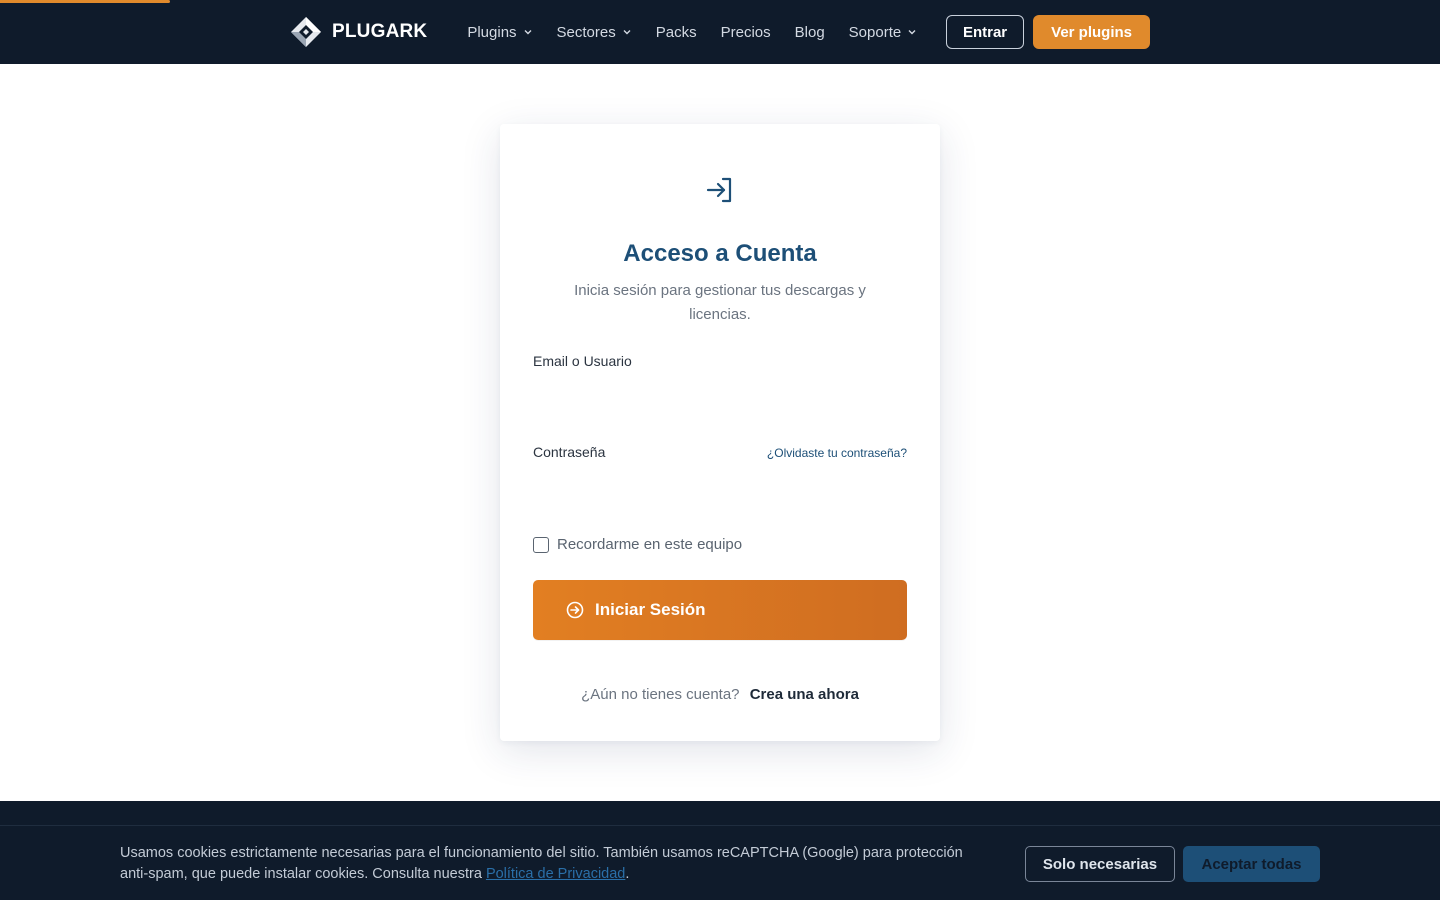 The height and width of the screenshot is (900, 1440). Describe the element at coordinates (650, 609) in the screenshot. I see `login-submit-label: Iniciar Sesión` at that location.